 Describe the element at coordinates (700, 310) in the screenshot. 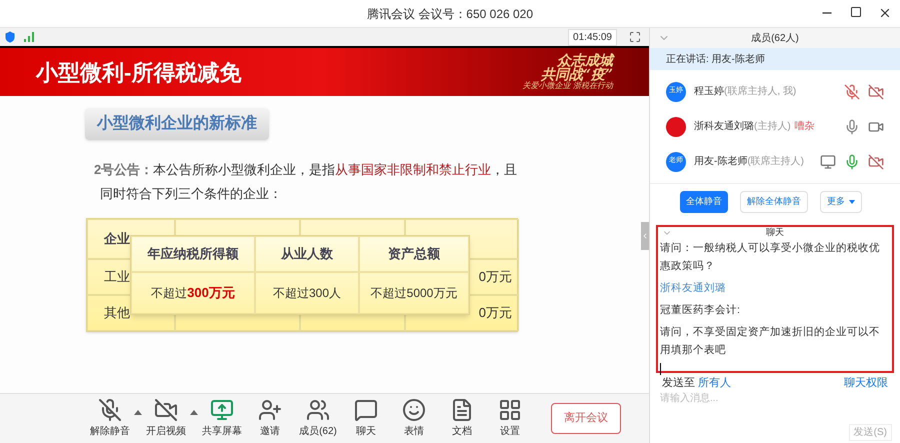

I see `chat-sender: 冠董医药李会计:` at that location.